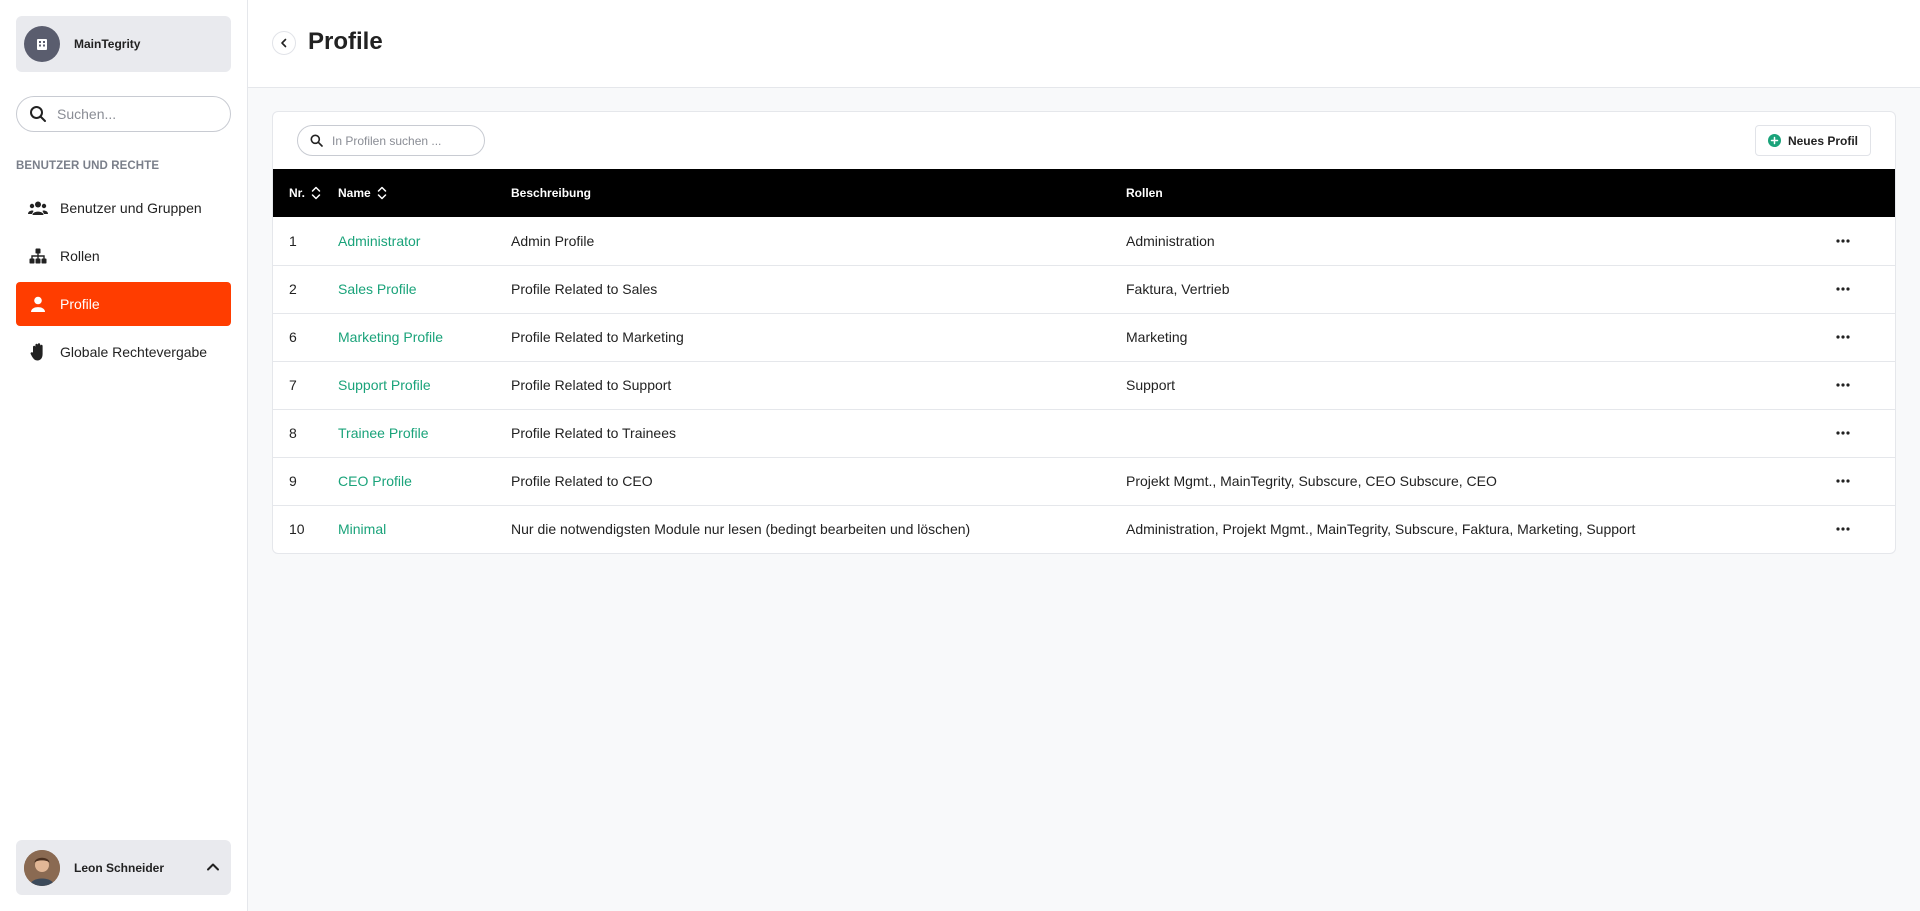  What do you see at coordinates (377, 289) in the screenshot?
I see `profile-name-link: Sales Profile` at bounding box center [377, 289].